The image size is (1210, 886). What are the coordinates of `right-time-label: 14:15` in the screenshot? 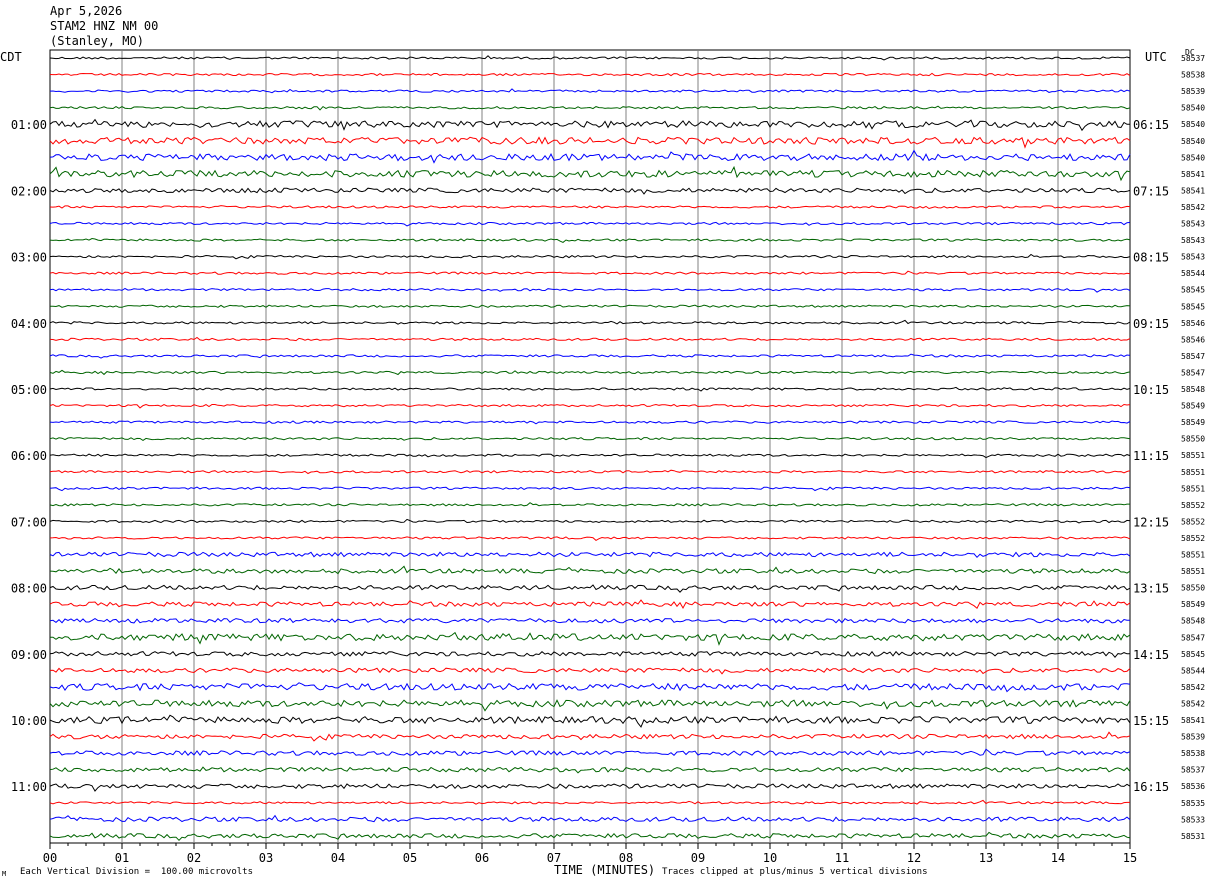 It's located at (1151, 655).